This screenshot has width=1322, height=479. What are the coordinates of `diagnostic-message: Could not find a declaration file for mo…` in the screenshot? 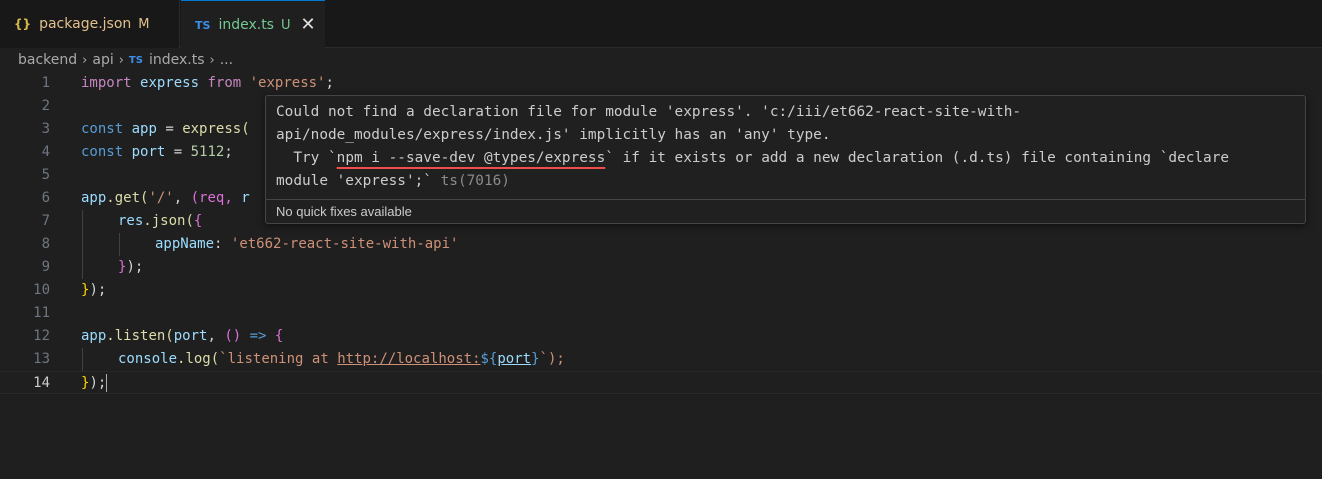 It's located at (753, 146).